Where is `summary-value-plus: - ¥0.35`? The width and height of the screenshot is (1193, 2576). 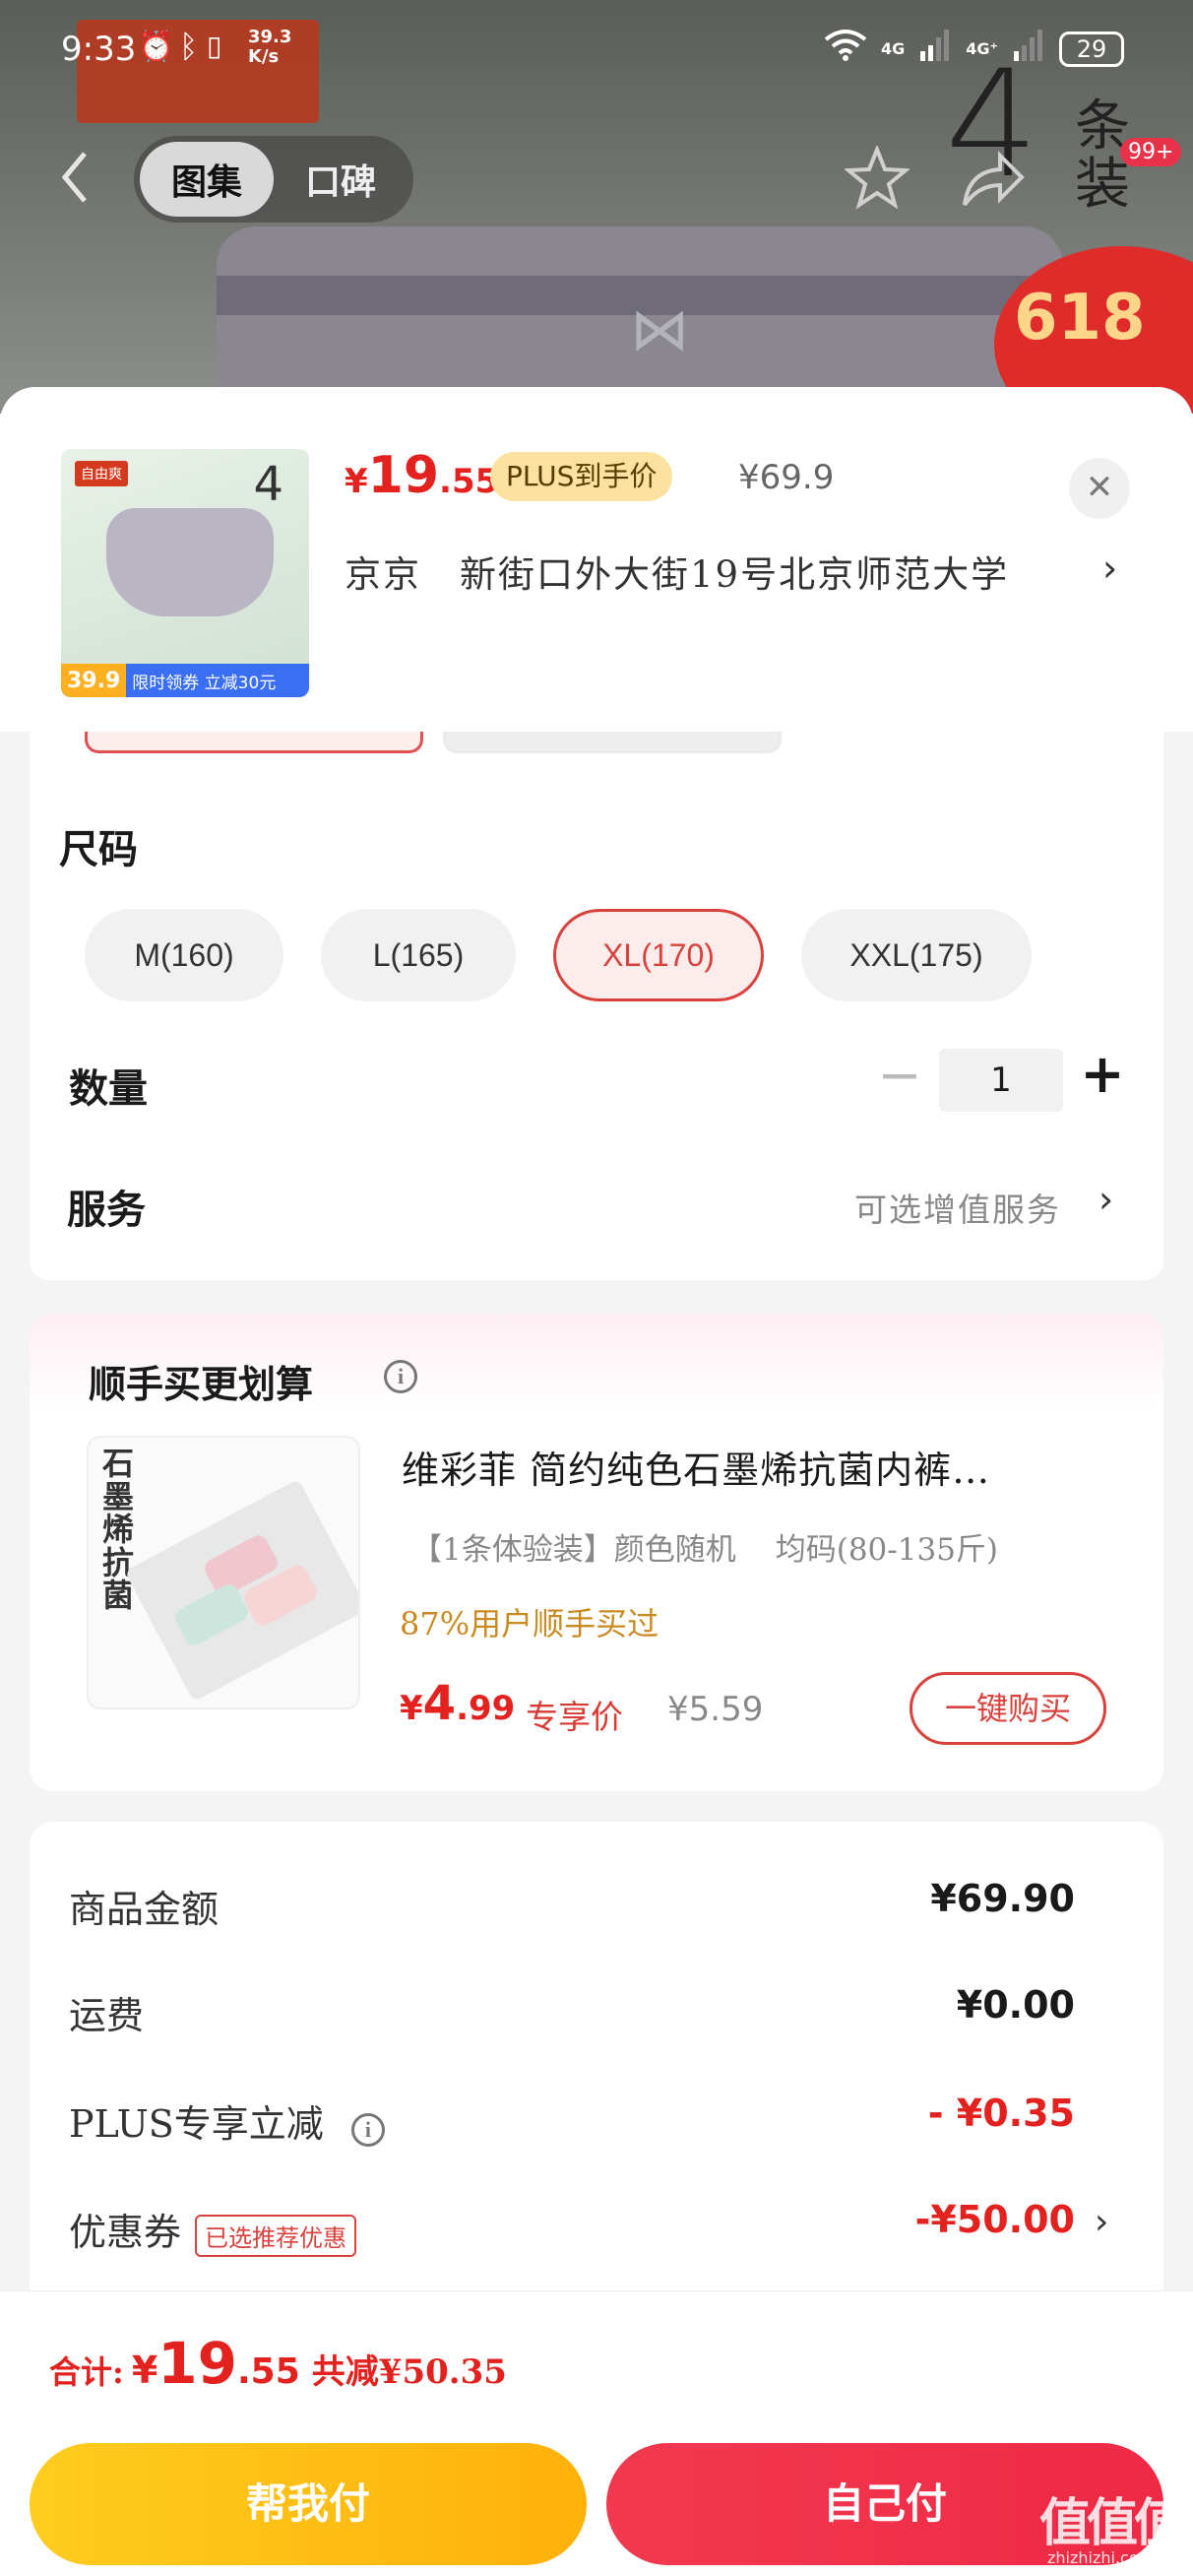
summary-value-plus: - ¥0.35 is located at coordinates (1001, 2113).